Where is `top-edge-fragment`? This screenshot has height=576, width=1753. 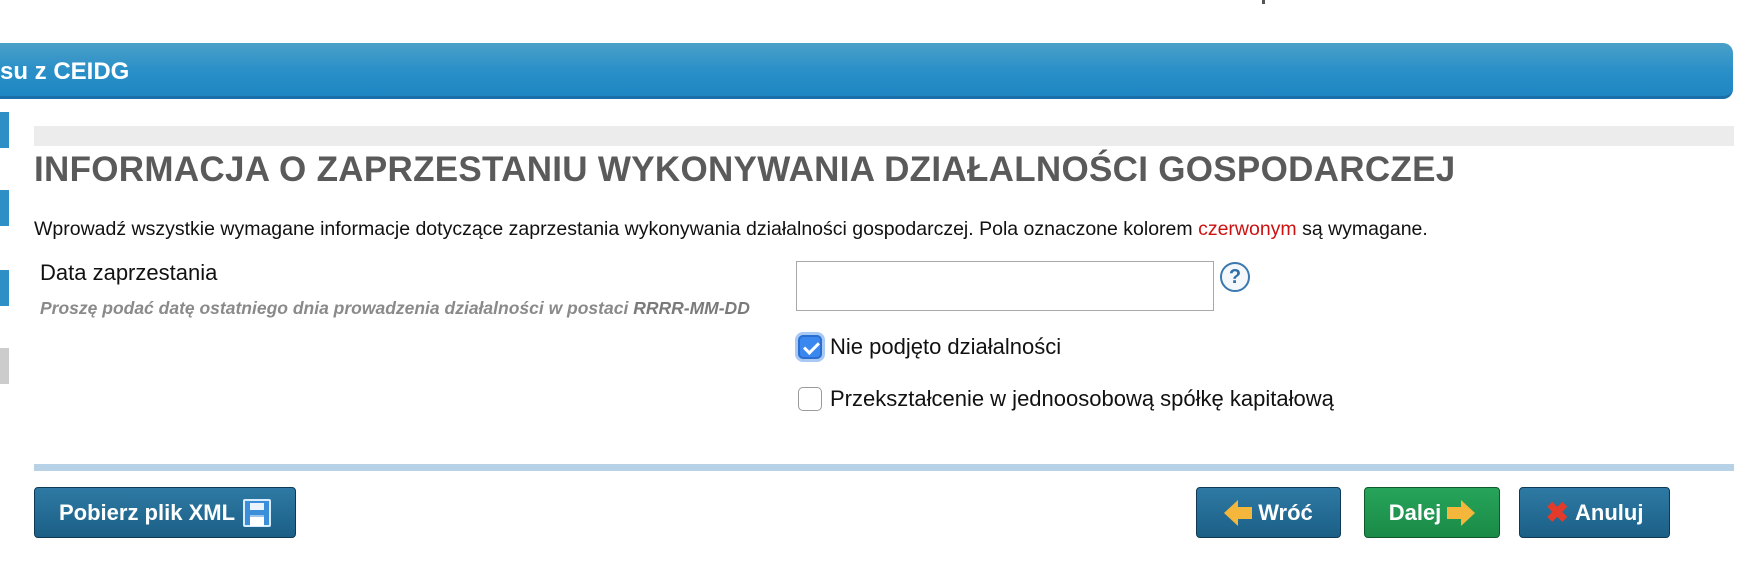
top-edge-fragment is located at coordinates (1263, 2).